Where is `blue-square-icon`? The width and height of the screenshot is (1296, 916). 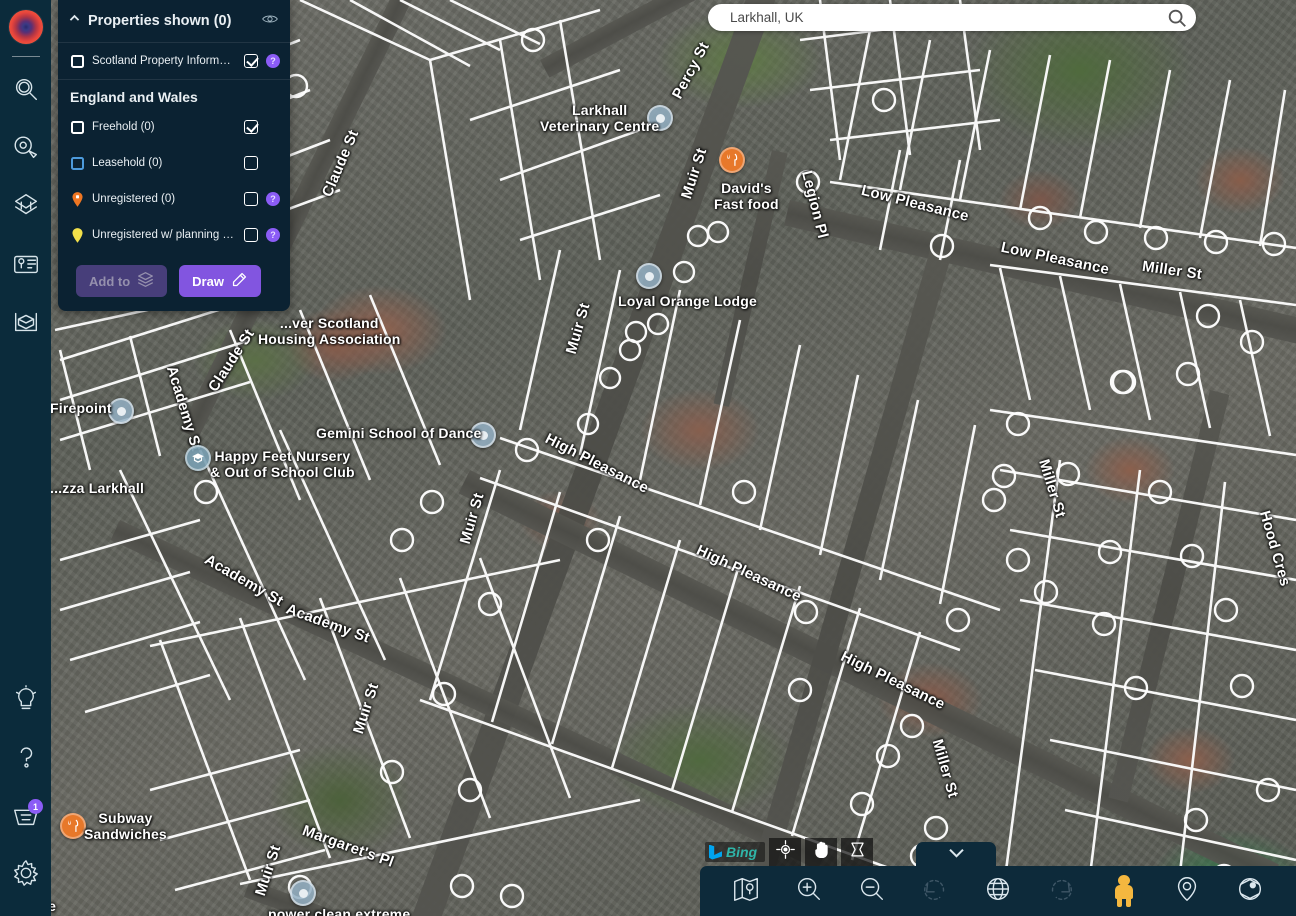 blue-square-icon is located at coordinates (77, 163).